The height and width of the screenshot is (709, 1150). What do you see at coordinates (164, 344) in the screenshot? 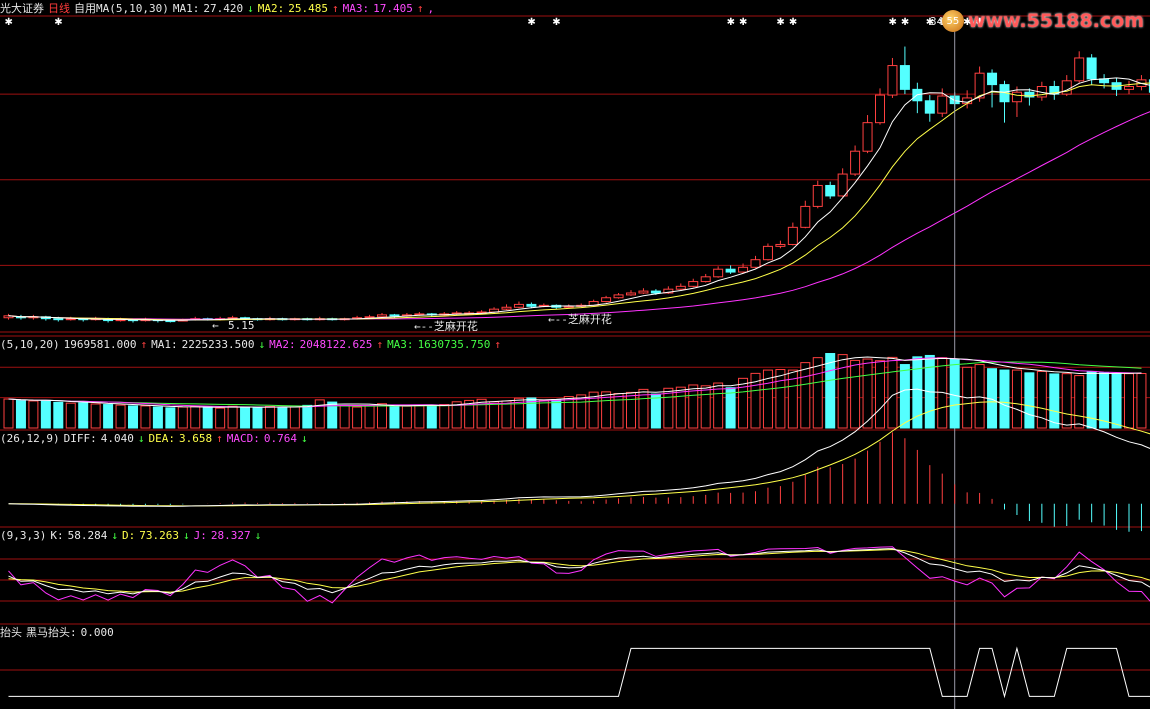
I see `vol-ma1-label: MA1:` at bounding box center [164, 344].